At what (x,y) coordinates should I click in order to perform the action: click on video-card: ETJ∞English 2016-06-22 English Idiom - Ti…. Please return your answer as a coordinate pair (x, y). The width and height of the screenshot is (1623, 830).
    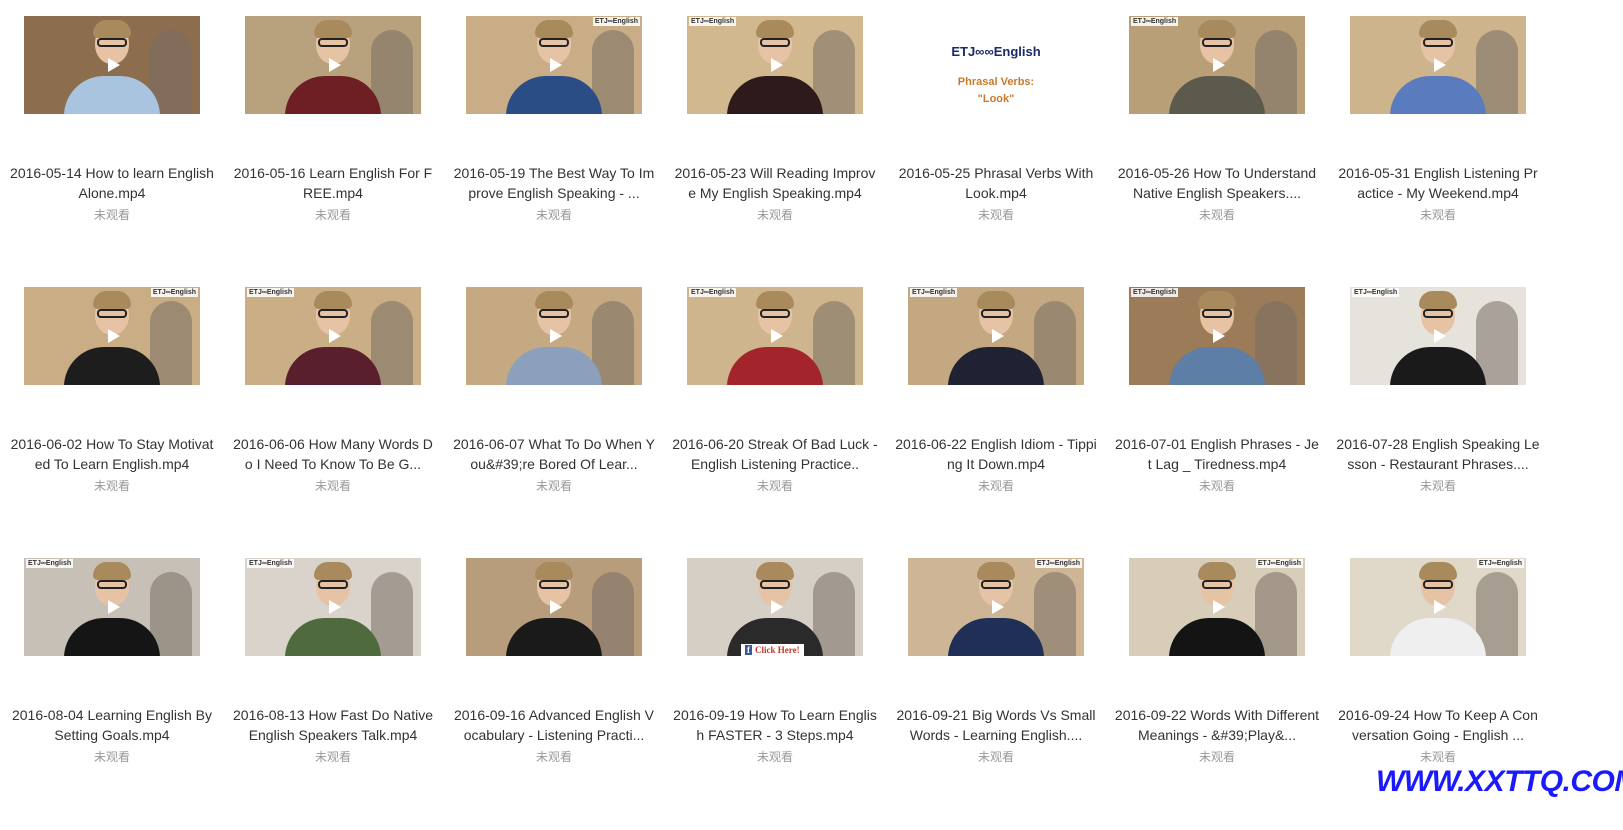
    Looking at the image, I should click on (996, 422).